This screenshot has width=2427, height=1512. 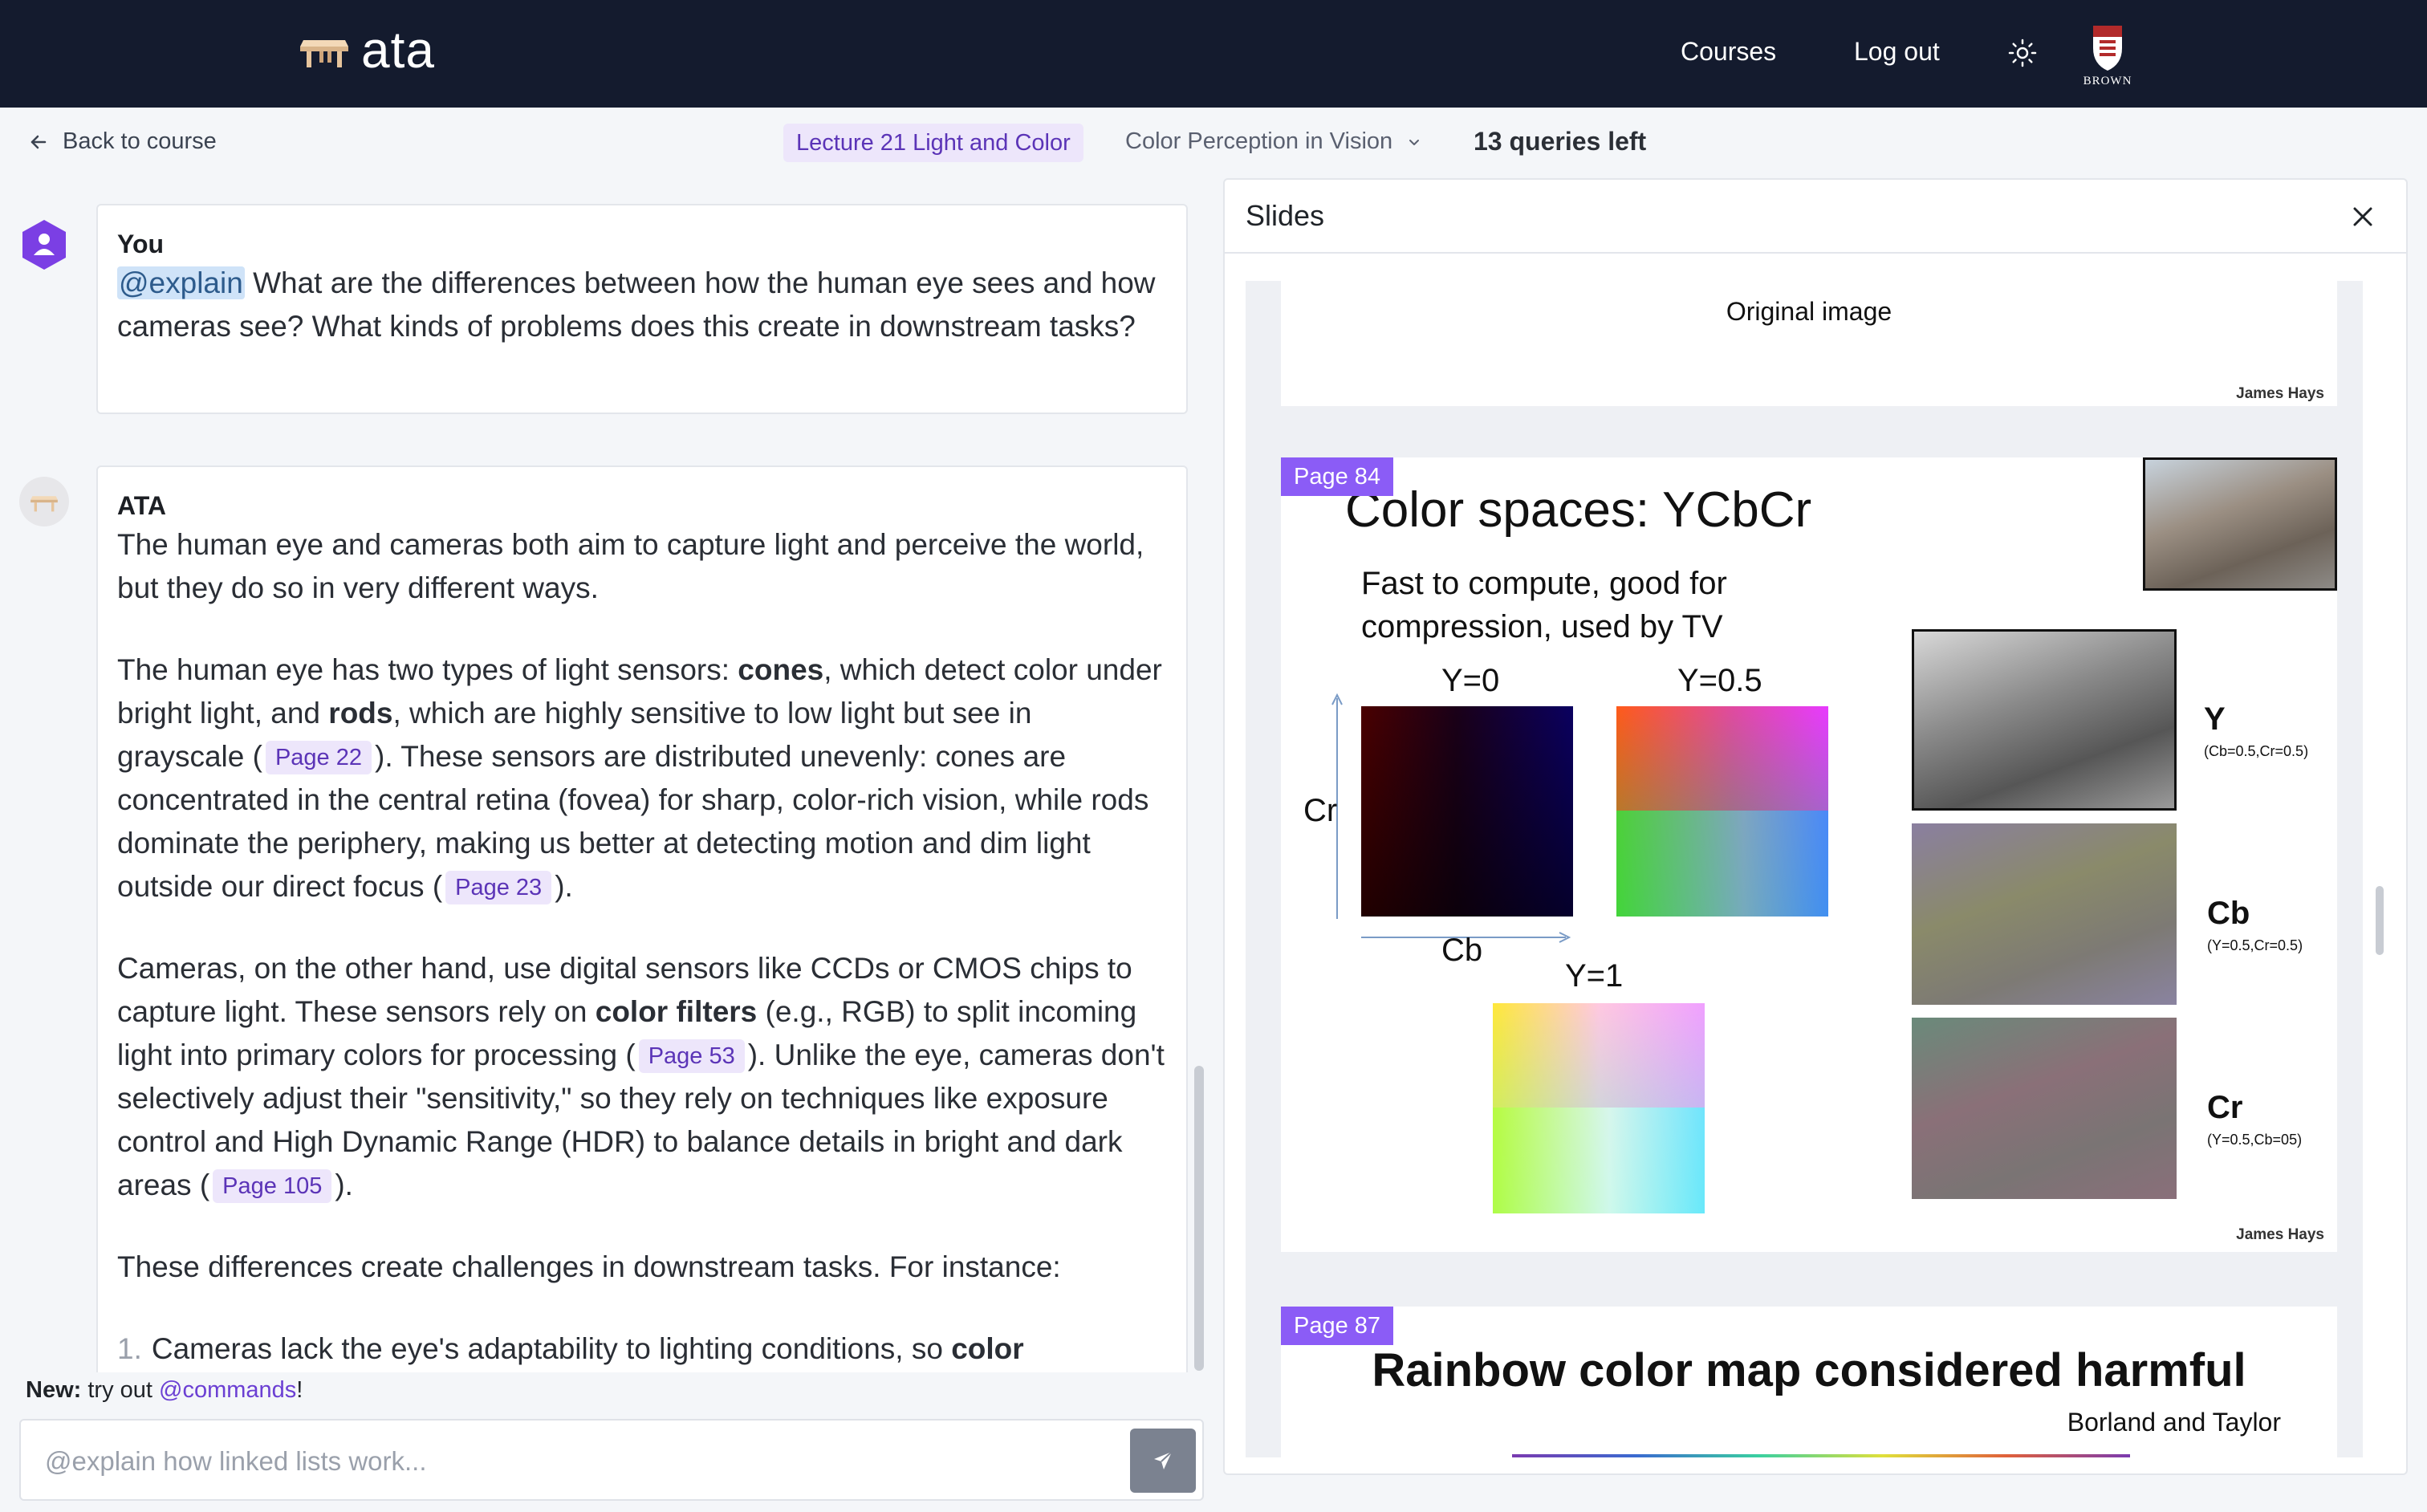 I want to click on send-button, so click(x=1163, y=1461).